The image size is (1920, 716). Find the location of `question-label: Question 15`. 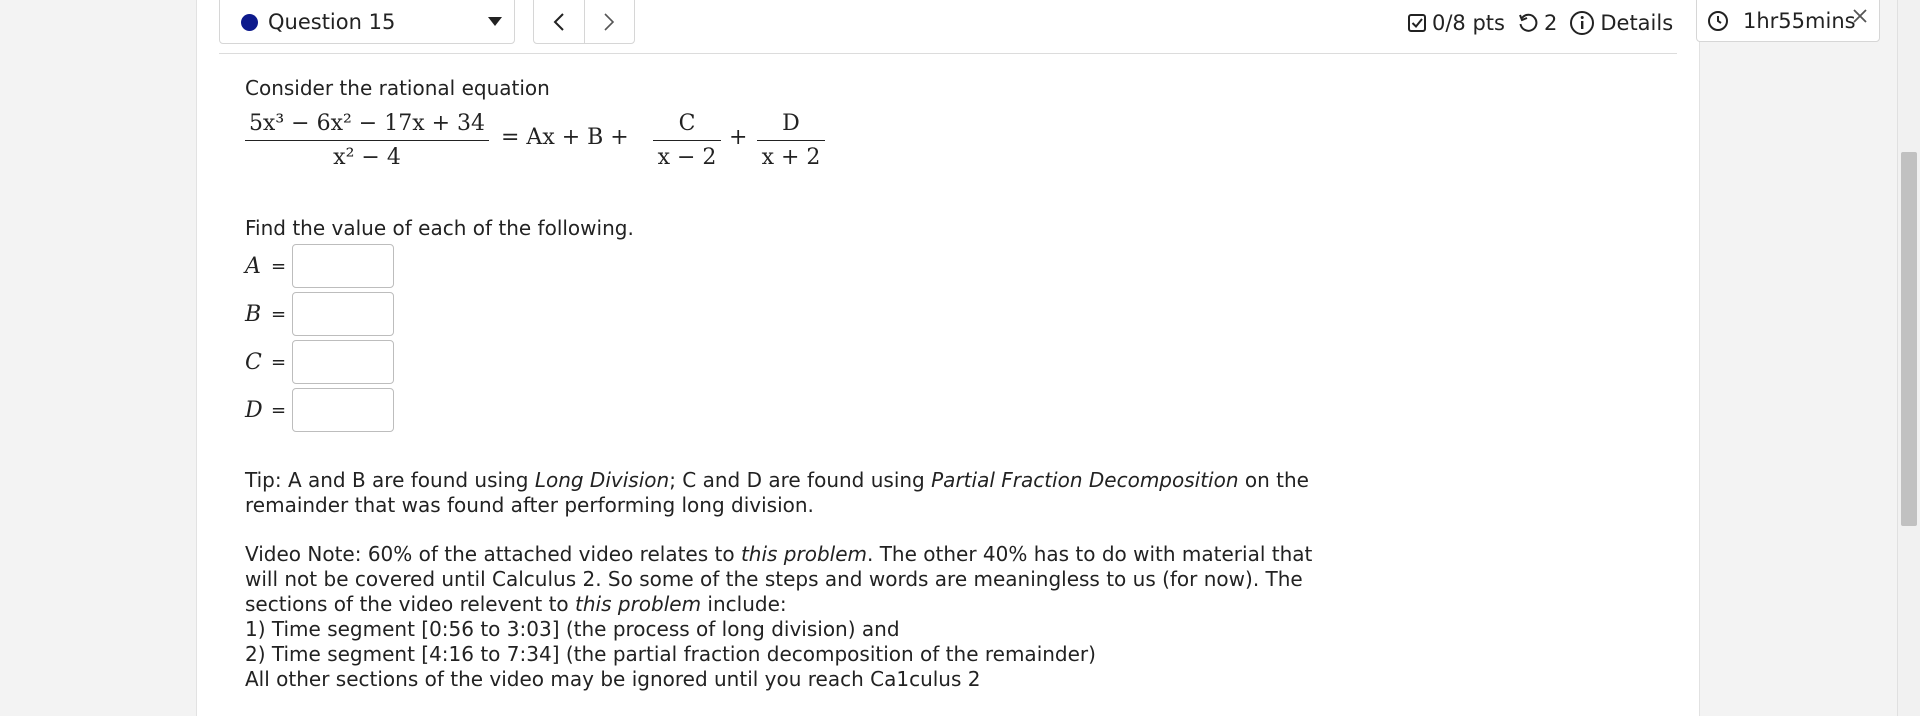

question-label: Question 15 is located at coordinates (332, 22).